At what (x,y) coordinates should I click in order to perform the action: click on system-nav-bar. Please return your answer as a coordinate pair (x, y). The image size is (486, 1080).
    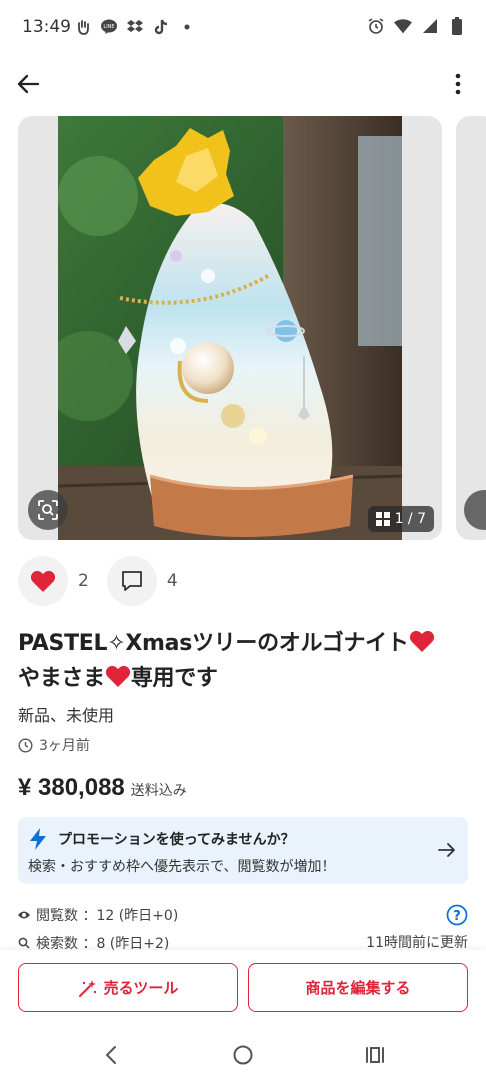
    Looking at the image, I should click on (243, 1054).